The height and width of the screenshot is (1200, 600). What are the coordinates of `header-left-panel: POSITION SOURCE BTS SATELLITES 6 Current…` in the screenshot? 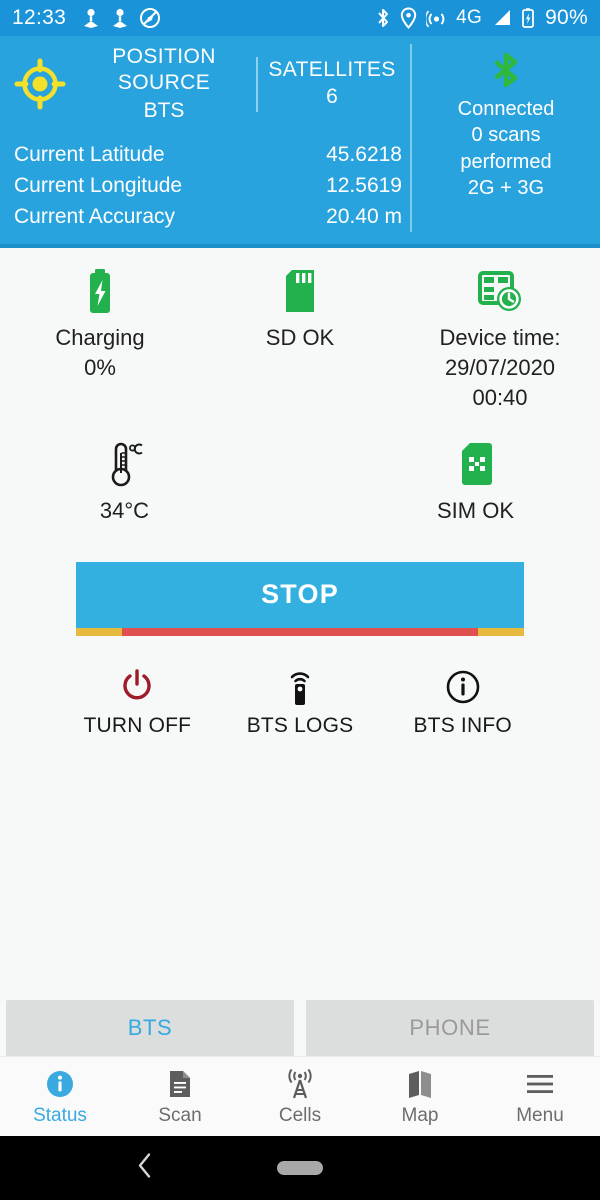 It's located at (205, 138).